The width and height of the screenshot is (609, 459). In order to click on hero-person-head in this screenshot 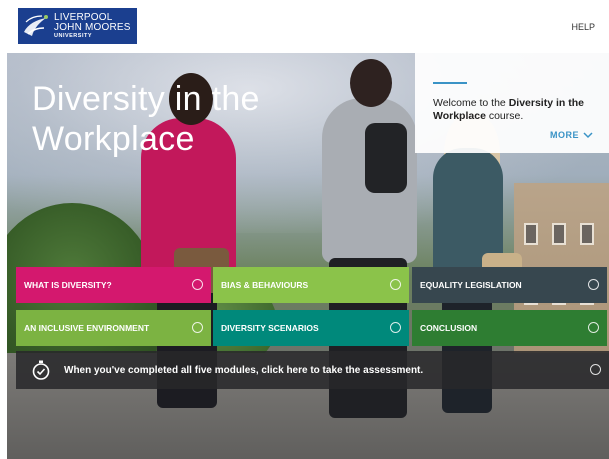, I will do `click(371, 83)`.